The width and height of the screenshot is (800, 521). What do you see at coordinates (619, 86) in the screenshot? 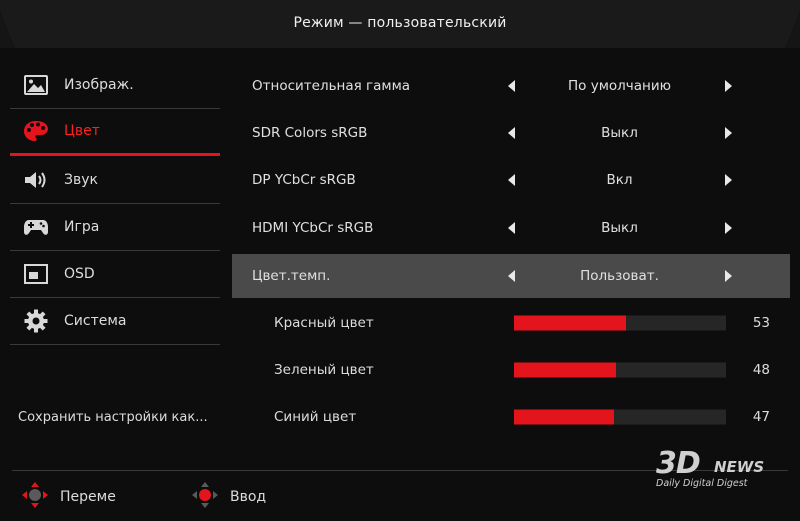
I see `setting-value: По умолчанию` at bounding box center [619, 86].